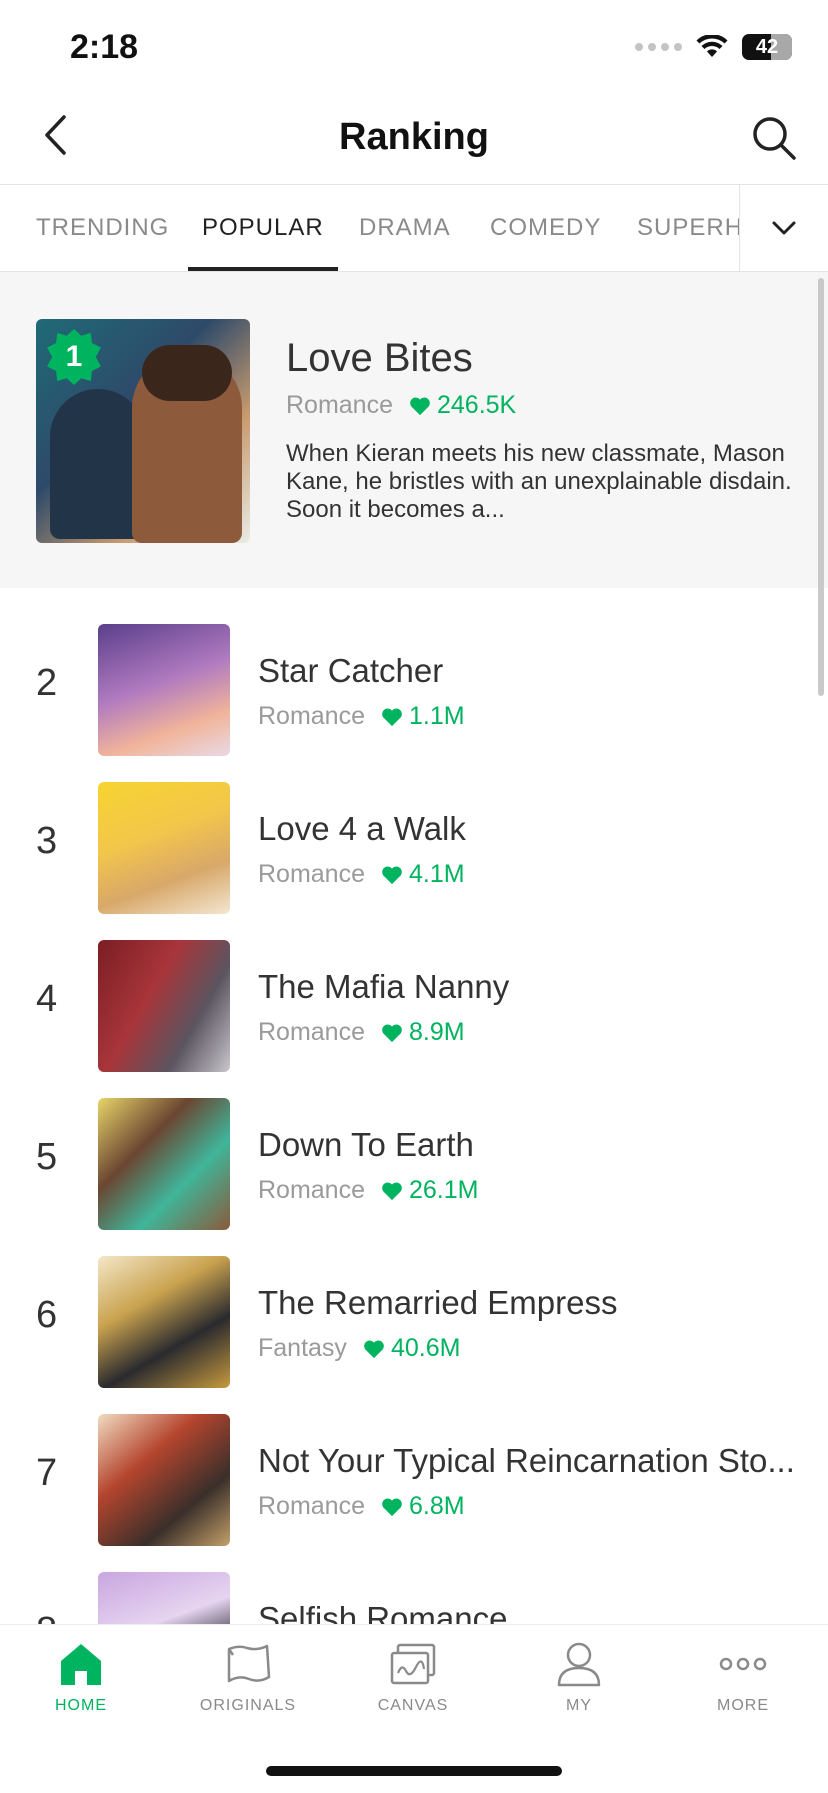 The width and height of the screenshot is (828, 1793). I want to click on list-item: 2 Star Catcher Romance 1.1M, so click(414, 692).